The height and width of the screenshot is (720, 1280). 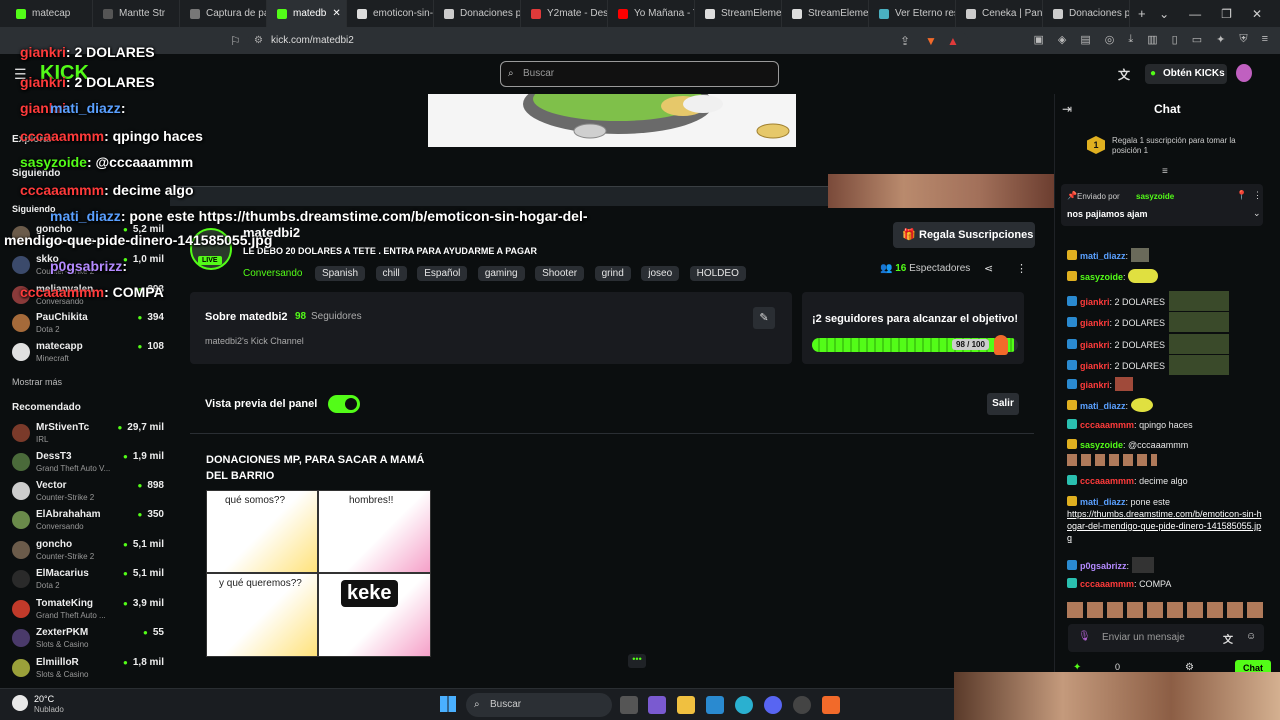 What do you see at coordinates (560, 273) in the screenshot?
I see `tag-chip: Shooter` at bounding box center [560, 273].